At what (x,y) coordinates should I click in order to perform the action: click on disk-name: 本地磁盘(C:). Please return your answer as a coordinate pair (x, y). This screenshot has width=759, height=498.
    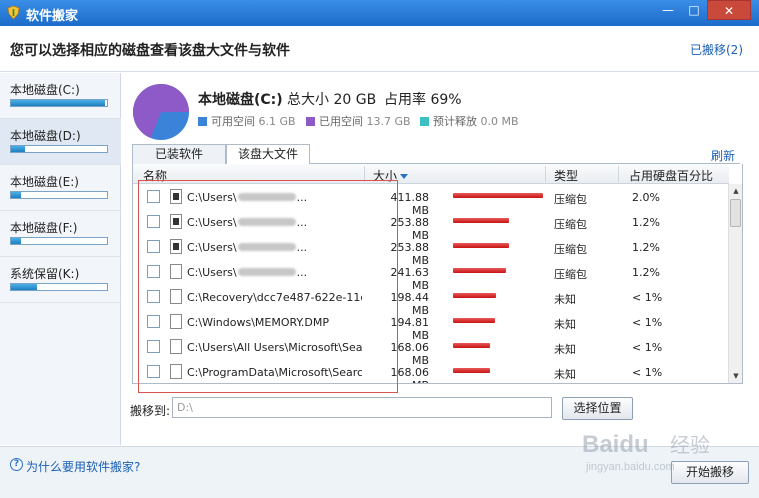
    Looking at the image, I should click on (240, 100).